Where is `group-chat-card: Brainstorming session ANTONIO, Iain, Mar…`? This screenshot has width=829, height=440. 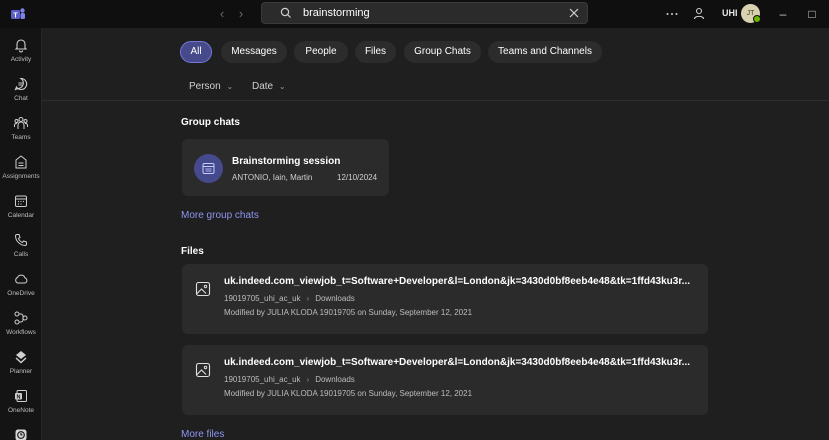 group-chat-card: Brainstorming session ANTONIO, Iain, Mar… is located at coordinates (285, 167).